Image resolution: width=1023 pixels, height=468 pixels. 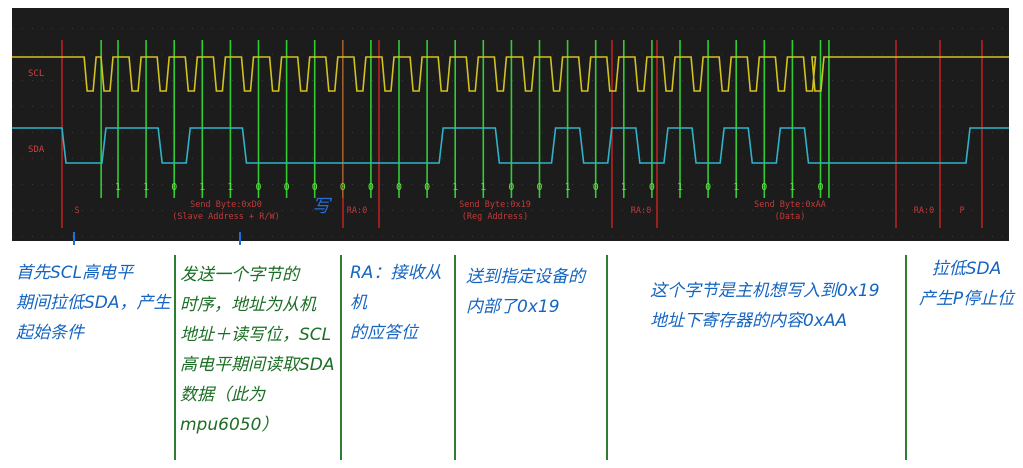 What do you see at coordinates (525, 292) in the screenshot?
I see `register-address-note: 送到指定设备的 内部了0x19` at bounding box center [525, 292].